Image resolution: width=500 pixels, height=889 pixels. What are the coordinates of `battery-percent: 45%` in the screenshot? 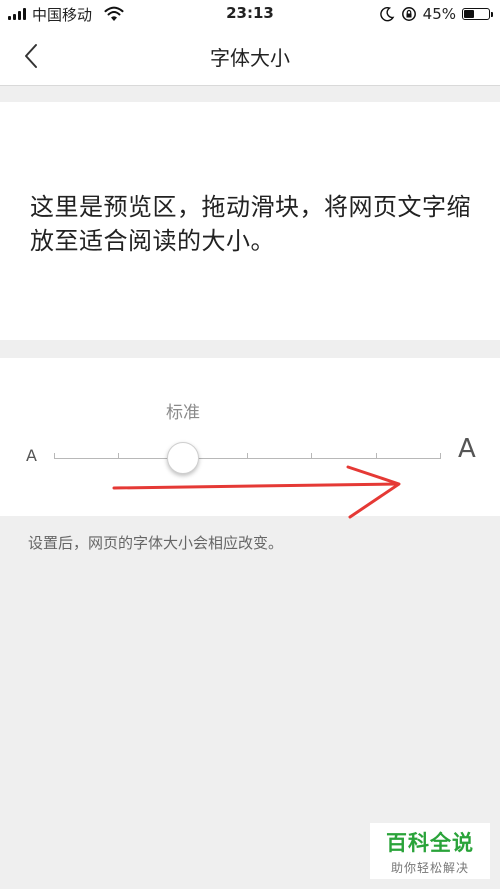 It's located at (439, 14).